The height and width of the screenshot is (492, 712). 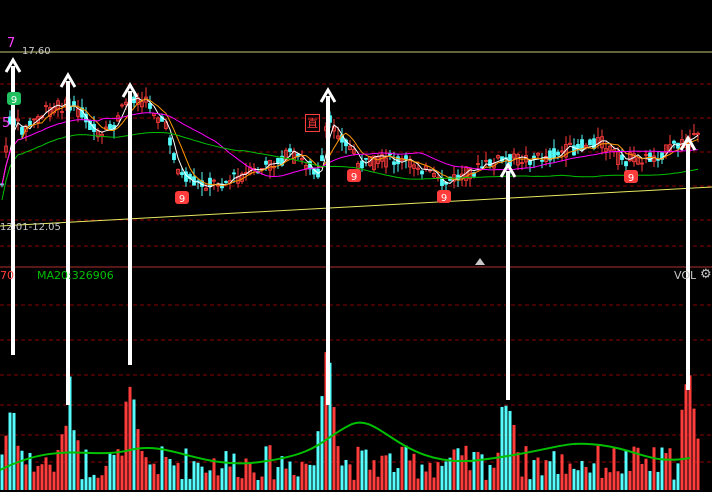 I want to click on volume-ma20-label: MA20:326906, so click(x=75, y=275).